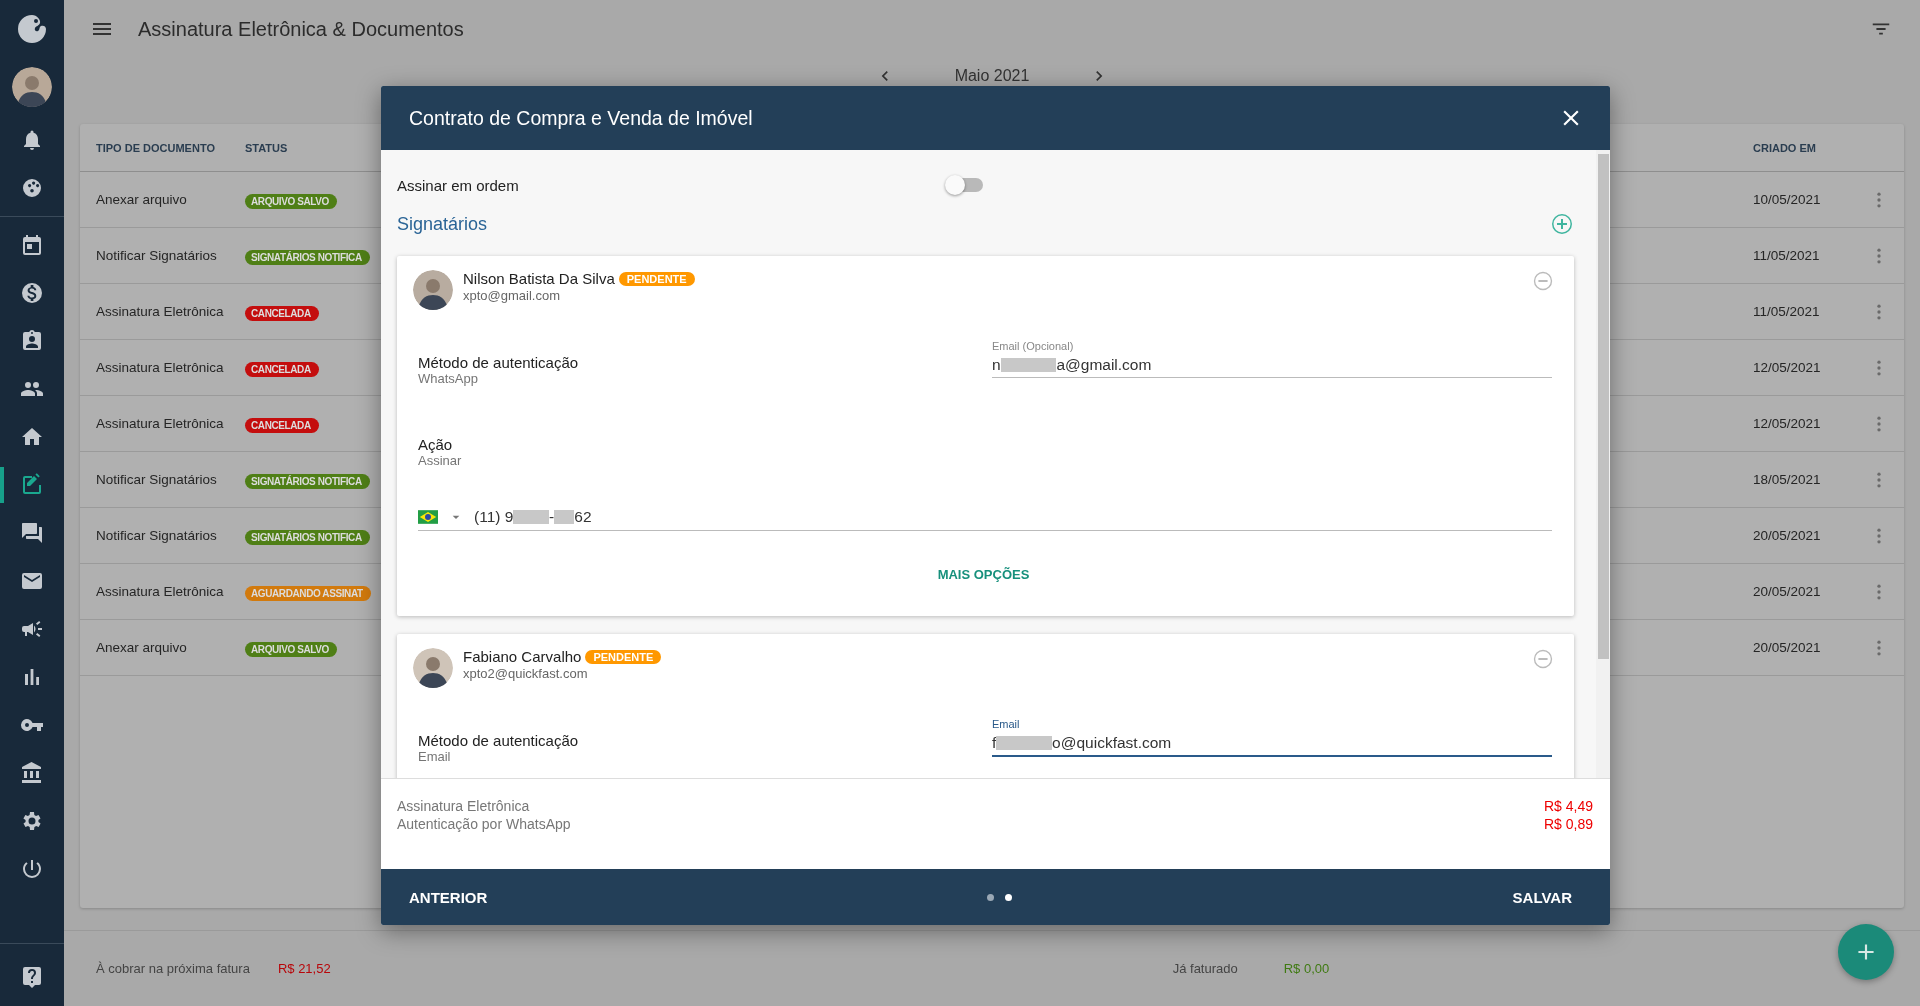 The width and height of the screenshot is (1920, 1006). What do you see at coordinates (1205, 968) in the screenshot?
I see `billing-label: Já faturado` at bounding box center [1205, 968].